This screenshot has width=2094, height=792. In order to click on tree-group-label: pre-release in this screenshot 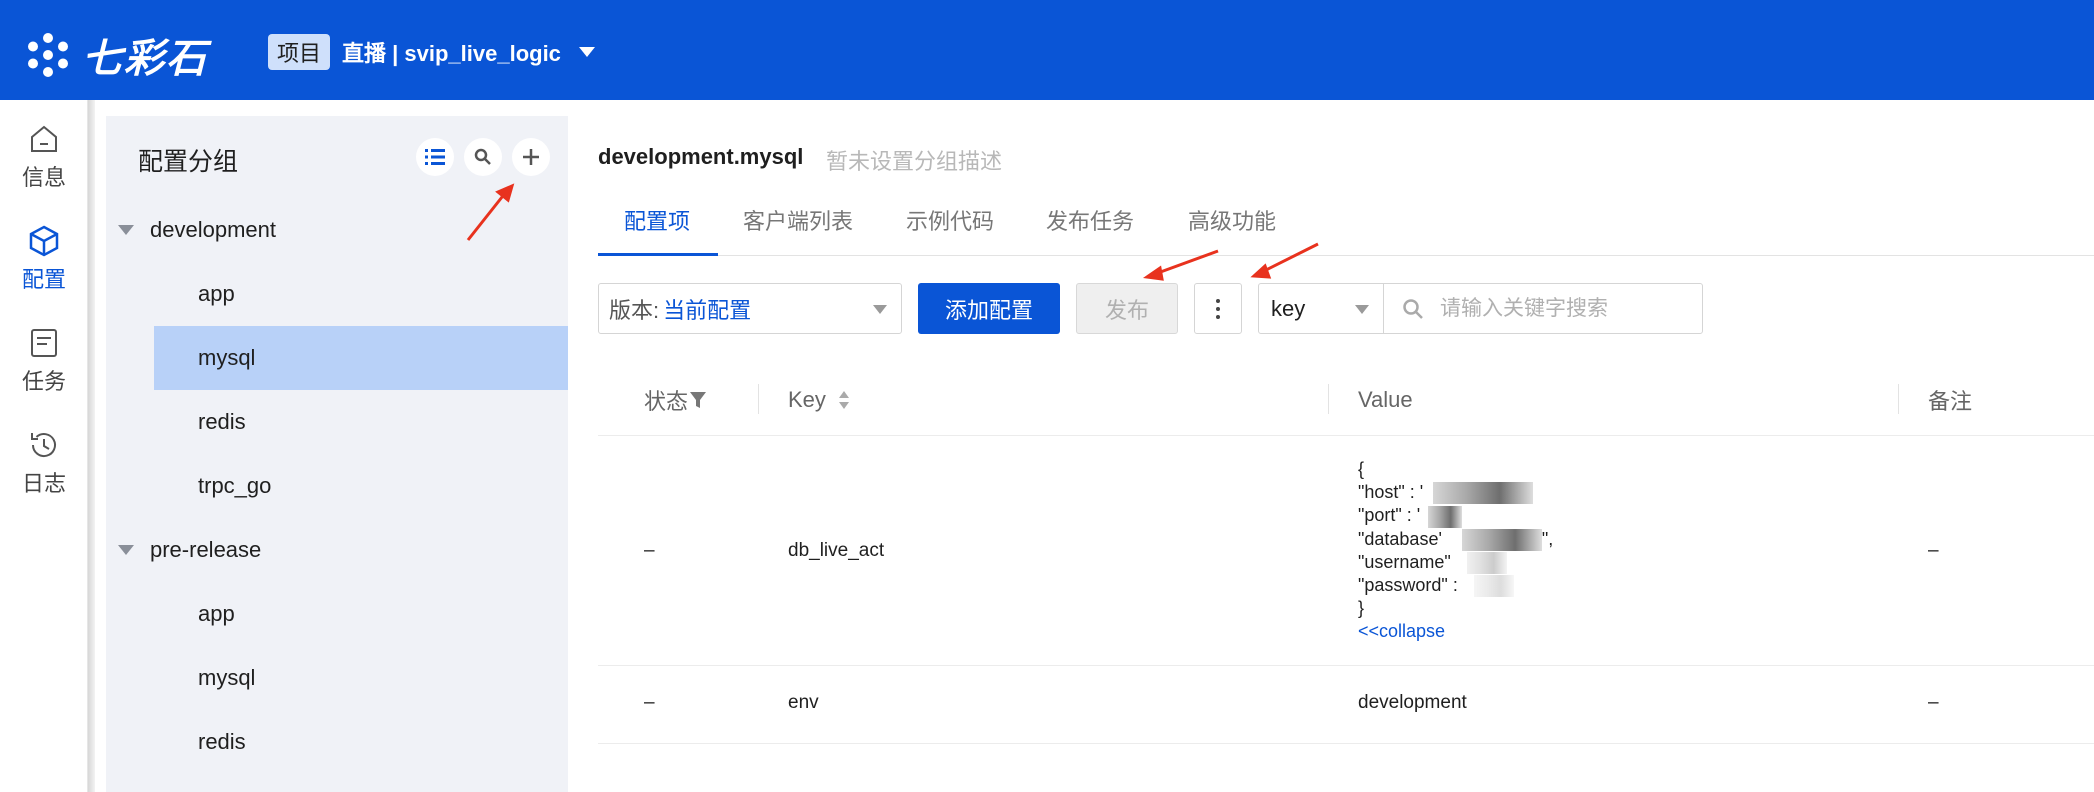, I will do `click(206, 549)`.